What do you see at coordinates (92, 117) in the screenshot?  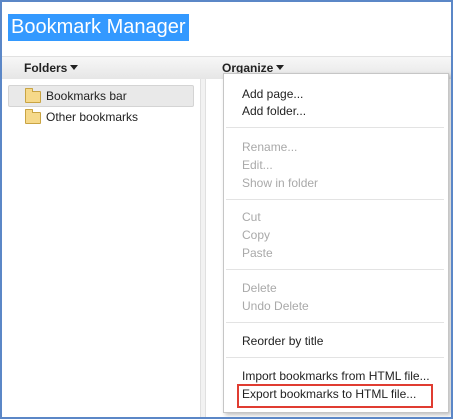 I see `folder-label: Other bookmarks` at bounding box center [92, 117].